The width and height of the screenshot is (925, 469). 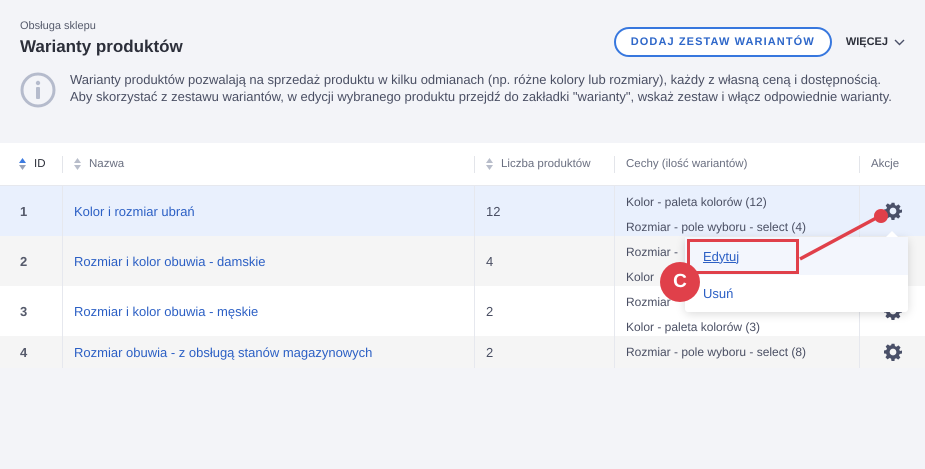 I want to click on id-cell: 4, so click(x=24, y=352).